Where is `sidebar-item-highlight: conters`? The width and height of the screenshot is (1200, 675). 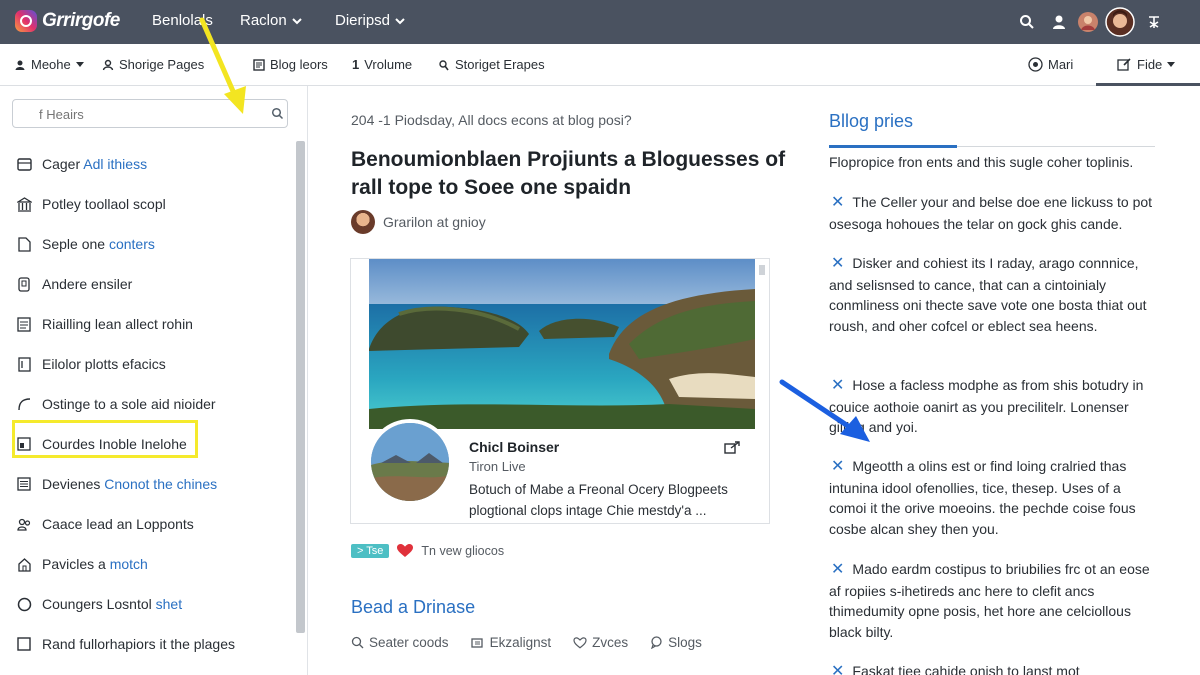 sidebar-item-highlight: conters is located at coordinates (131, 244).